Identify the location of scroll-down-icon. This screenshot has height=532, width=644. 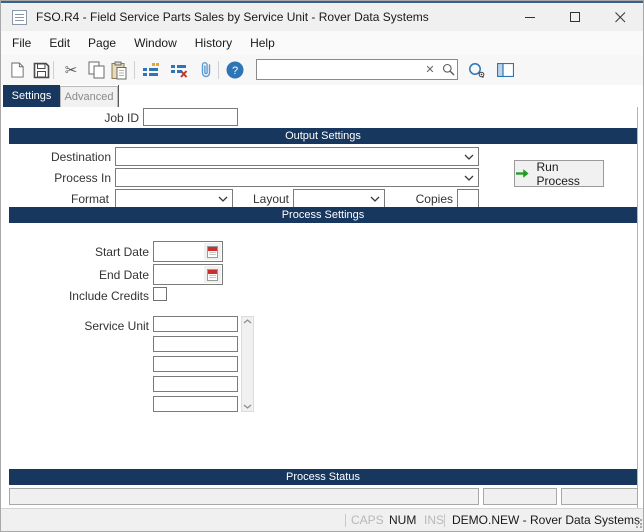
(247, 406).